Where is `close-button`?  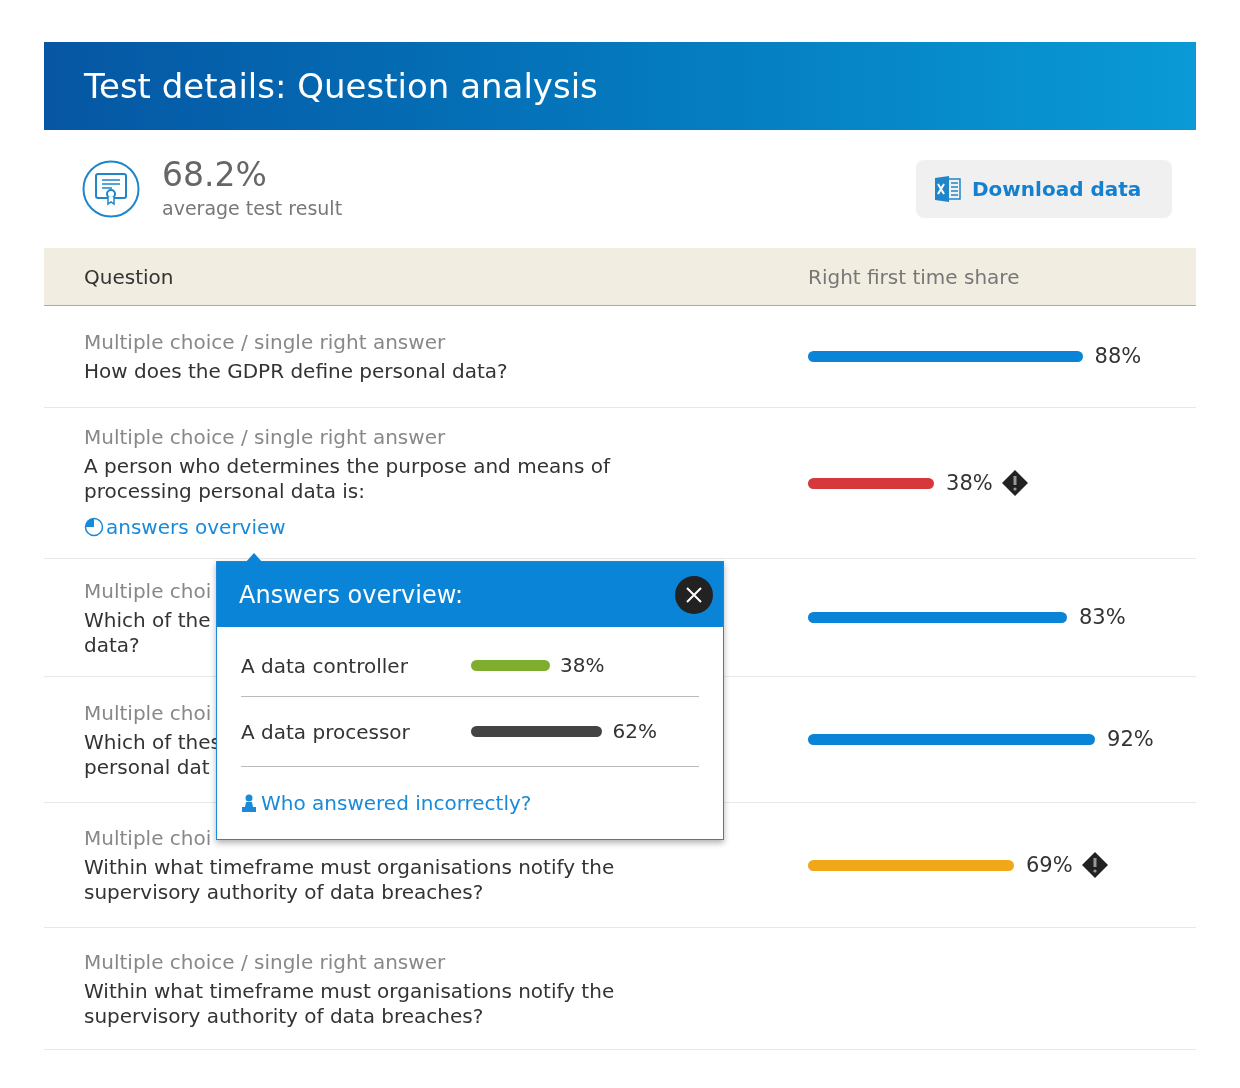 close-button is located at coordinates (694, 594).